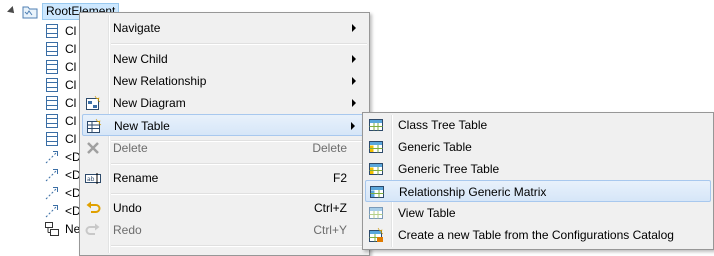 This screenshot has width=714, height=256. I want to click on menu-item-label: Navigate, so click(137, 28).